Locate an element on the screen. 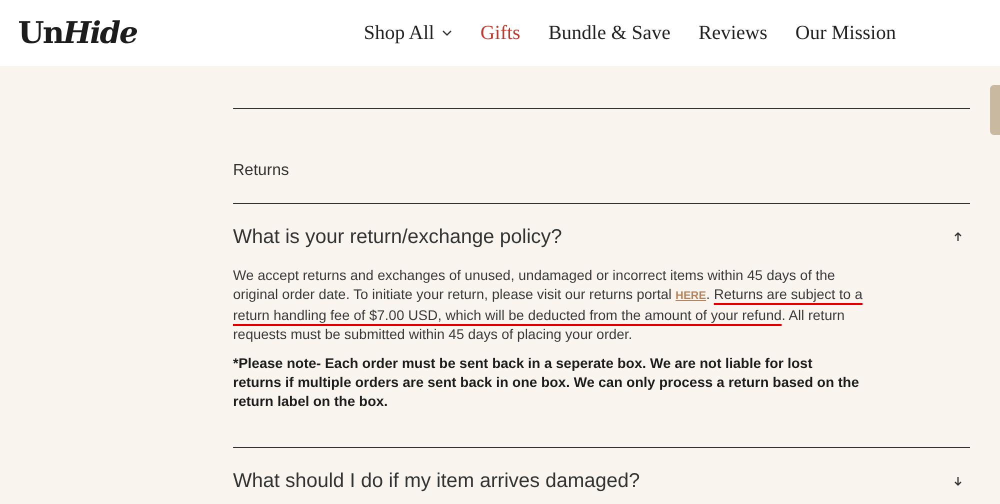 The height and width of the screenshot is (504, 1000). nav-link: Bundle & Save is located at coordinates (609, 33).